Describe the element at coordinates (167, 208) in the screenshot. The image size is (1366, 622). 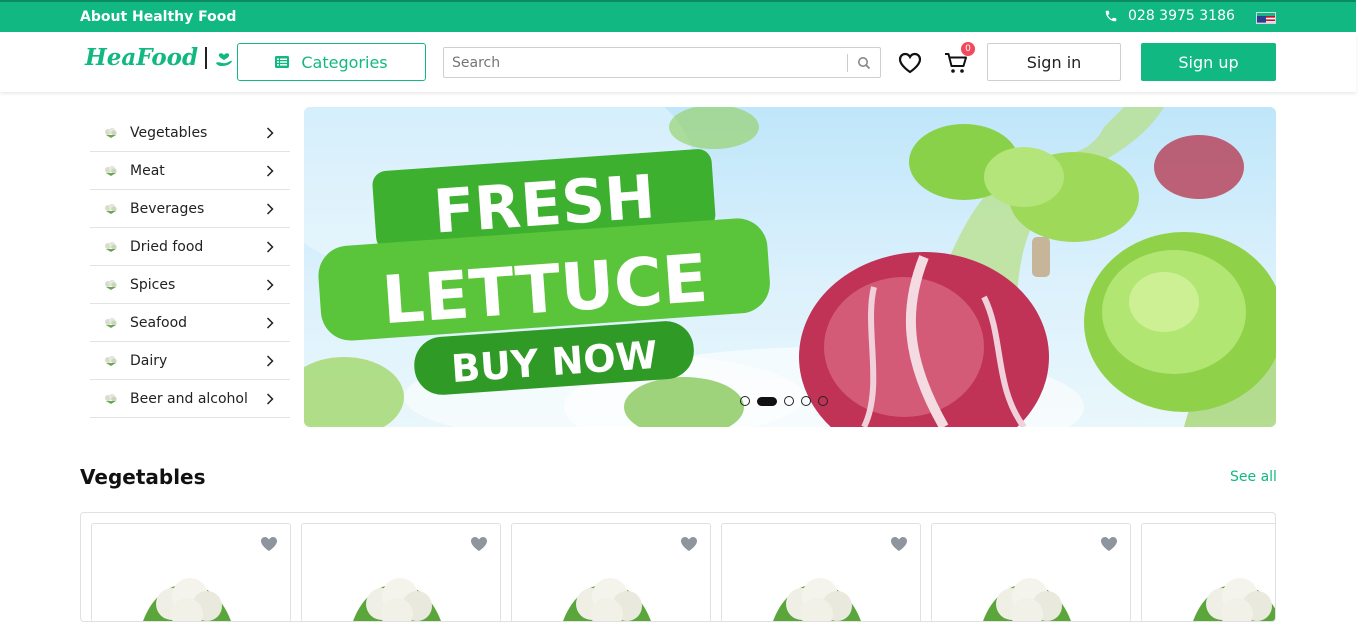
I see `sidebar-item-label: Beverages` at that location.